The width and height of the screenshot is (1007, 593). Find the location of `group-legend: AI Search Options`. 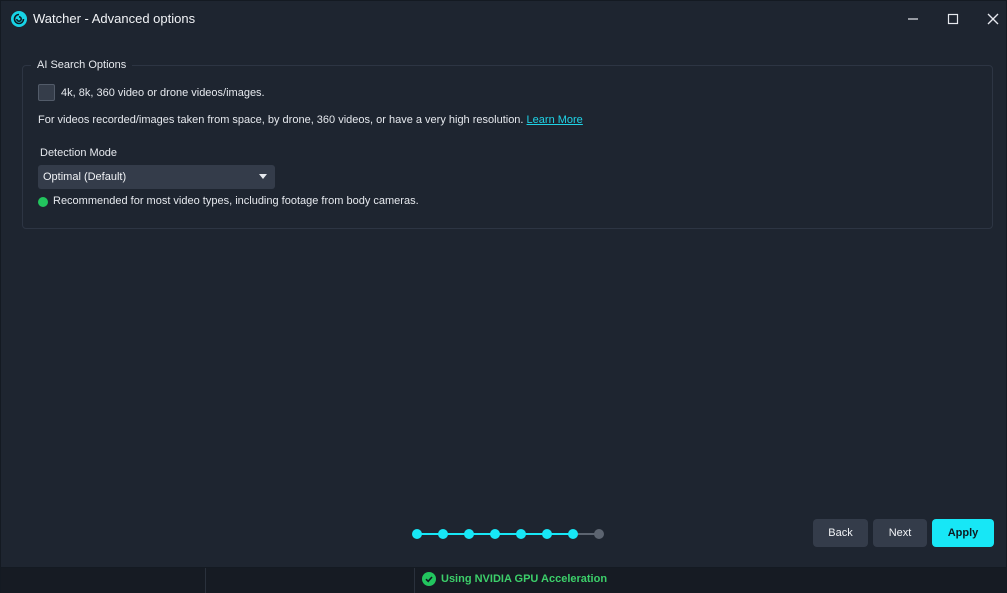

group-legend: AI Search Options is located at coordinates (82, 65).